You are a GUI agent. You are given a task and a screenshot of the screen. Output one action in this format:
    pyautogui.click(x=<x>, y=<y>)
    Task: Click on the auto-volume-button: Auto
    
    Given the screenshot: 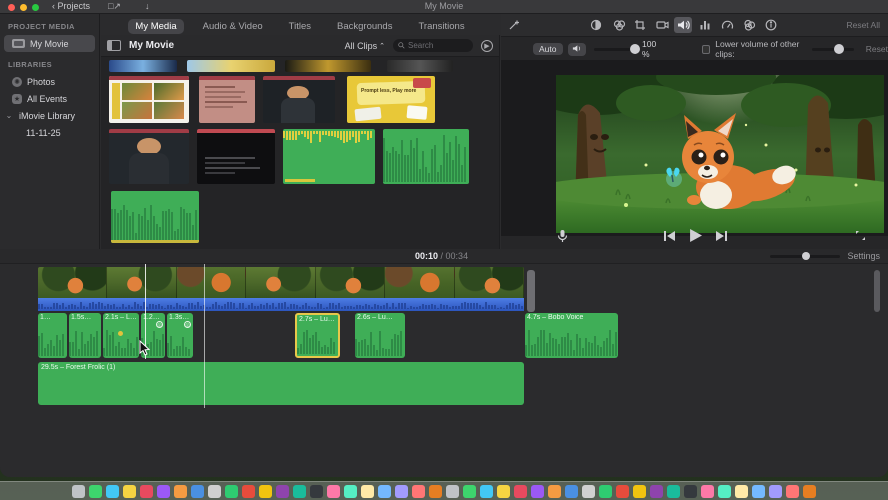 What is the action you would take?
    pyautogui.click(x=548, y=49)
    